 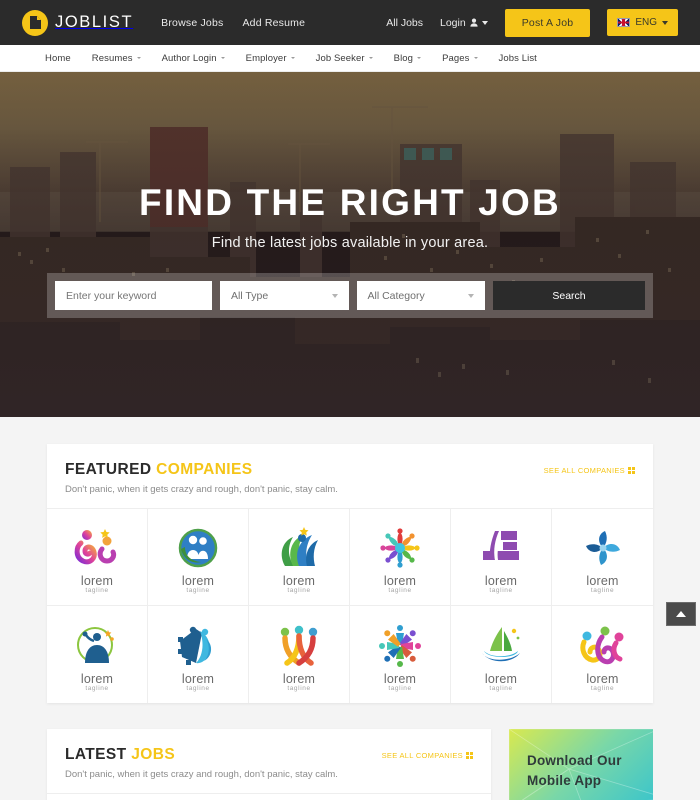 What do you see at coordinates (250, 295) in the screenshot?
I see `job-type-selected-value: All Type` at bounding box center [250, 295].